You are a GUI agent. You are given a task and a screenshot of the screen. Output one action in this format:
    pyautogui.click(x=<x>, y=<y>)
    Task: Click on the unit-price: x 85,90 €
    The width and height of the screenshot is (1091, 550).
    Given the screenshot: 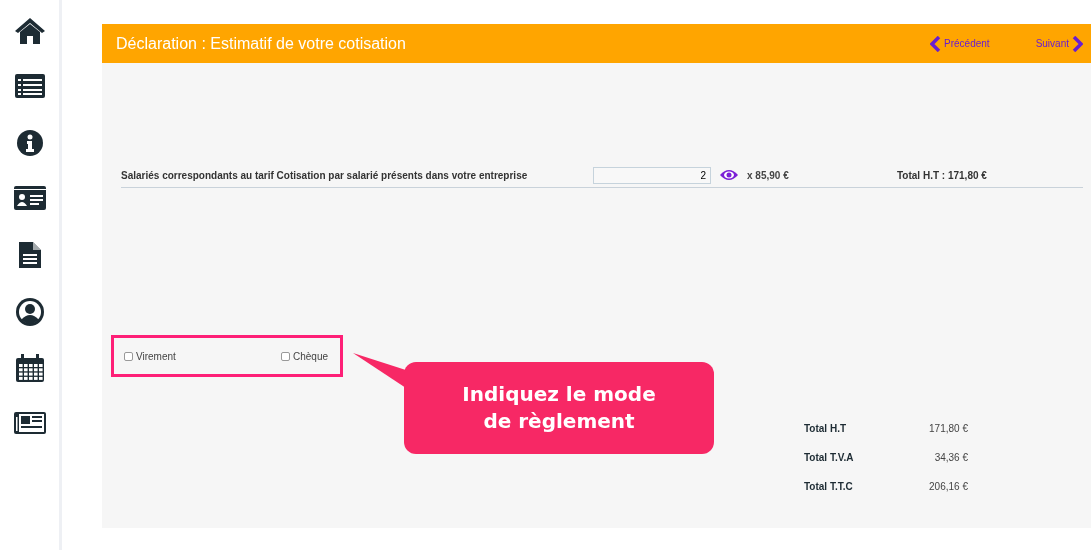 What is the action you would take?
    pyautogui.click(x=768, y=175)
    